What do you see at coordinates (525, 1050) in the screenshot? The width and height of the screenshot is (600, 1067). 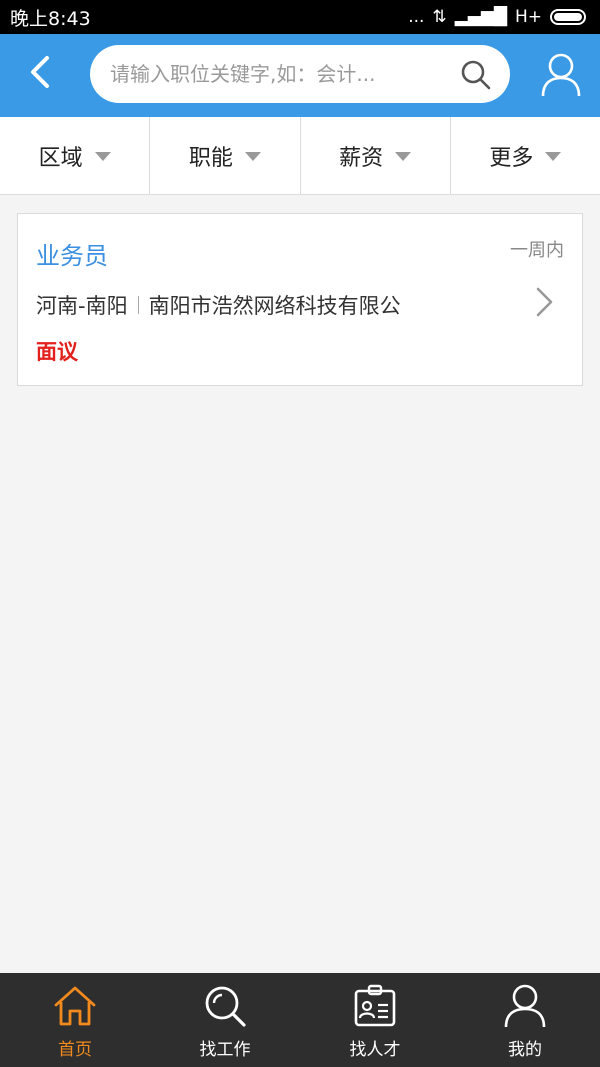 I see `tab-label: 我的` at bounding box center [525, 1050].